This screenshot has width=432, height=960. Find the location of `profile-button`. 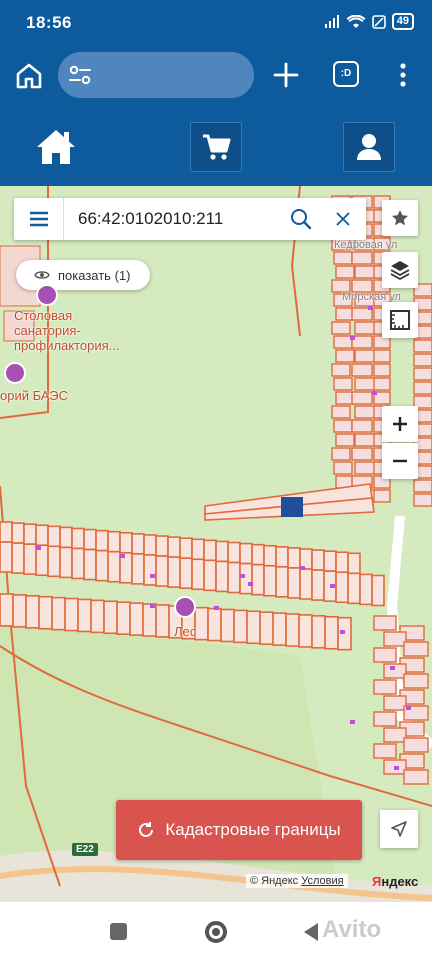

profile-button is located at coordinates (369, 147).